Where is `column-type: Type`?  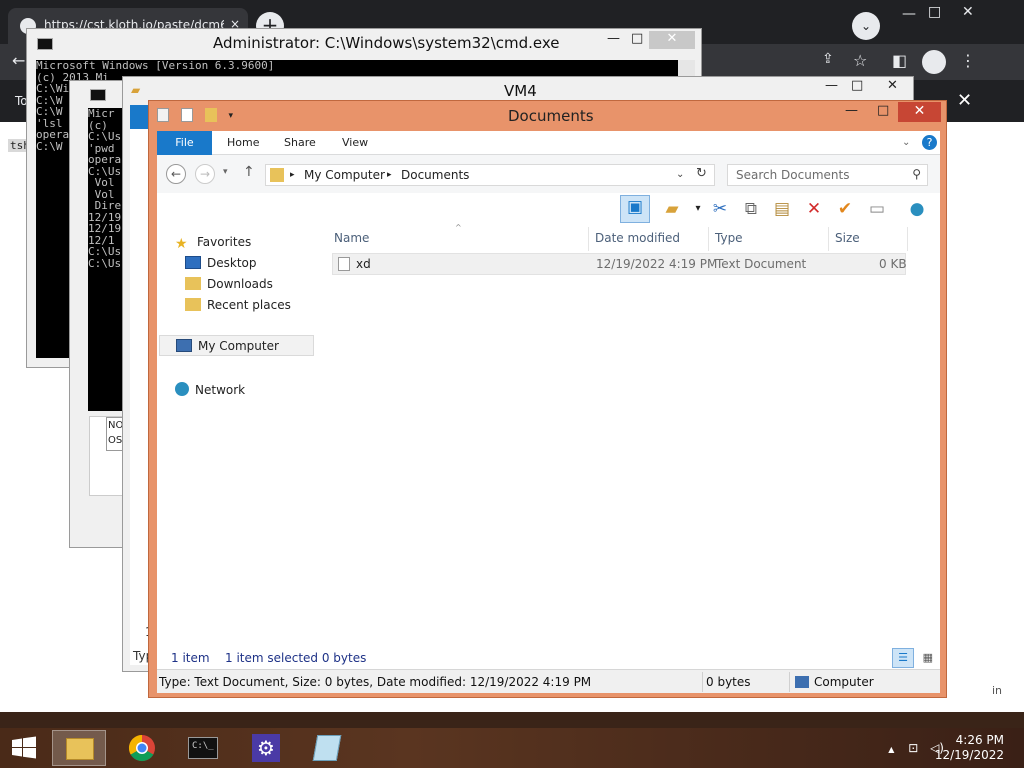
column-type: Type is located at coordinates (729, 238).